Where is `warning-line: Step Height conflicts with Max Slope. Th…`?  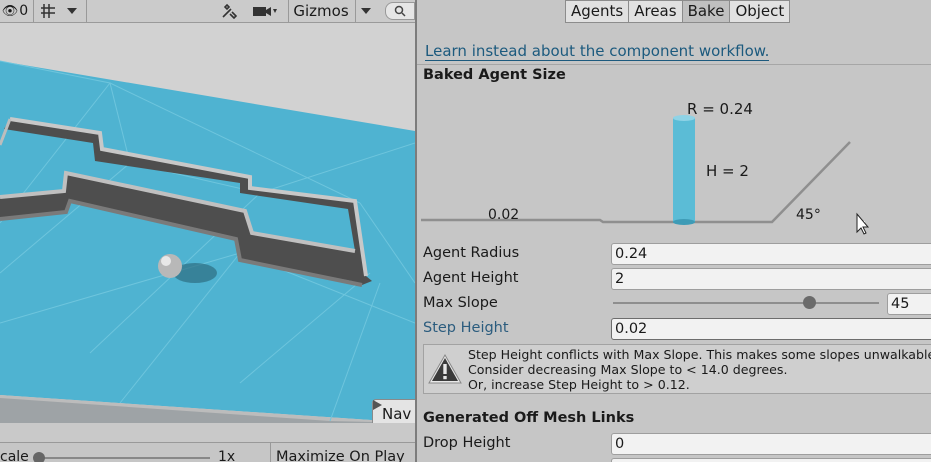 warning-line: Step Height conflicts with Max Slope. Th… is located at coordinates (699, 354).